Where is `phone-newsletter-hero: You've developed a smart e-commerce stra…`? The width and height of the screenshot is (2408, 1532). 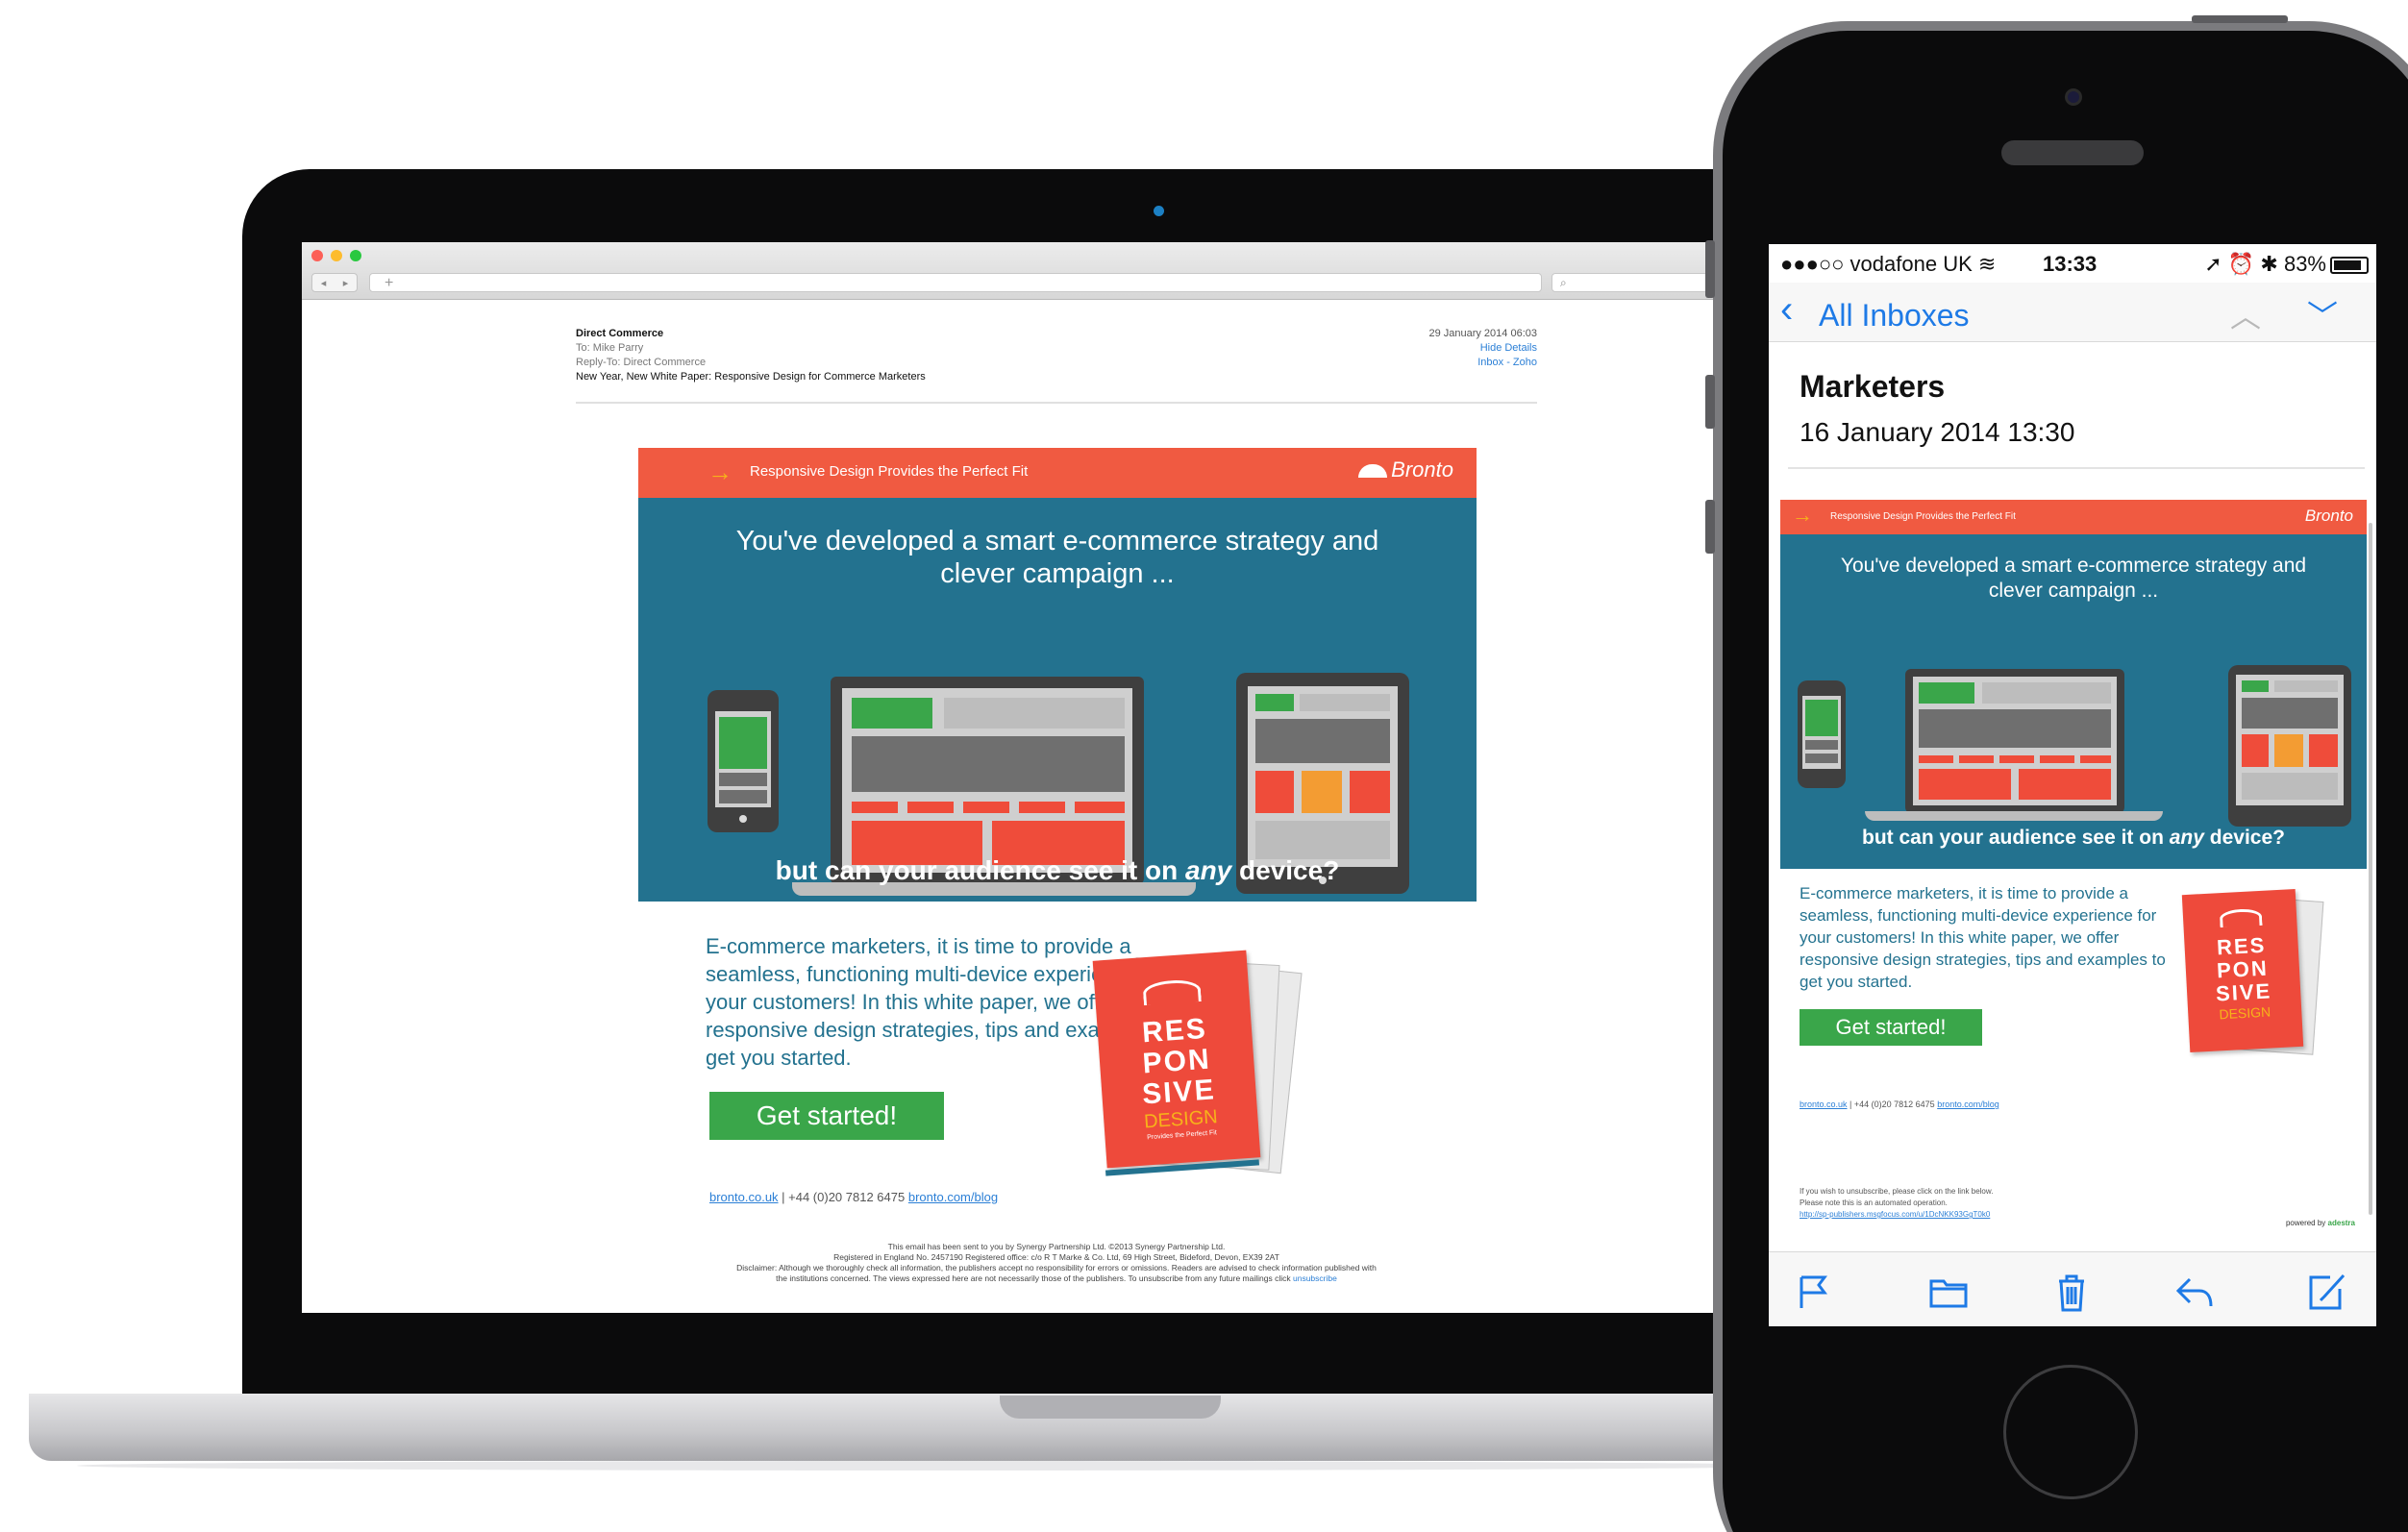
phone-newsletter-hero: You've developed a smart e-commerce stra… is located at coordinates (2073, 701).